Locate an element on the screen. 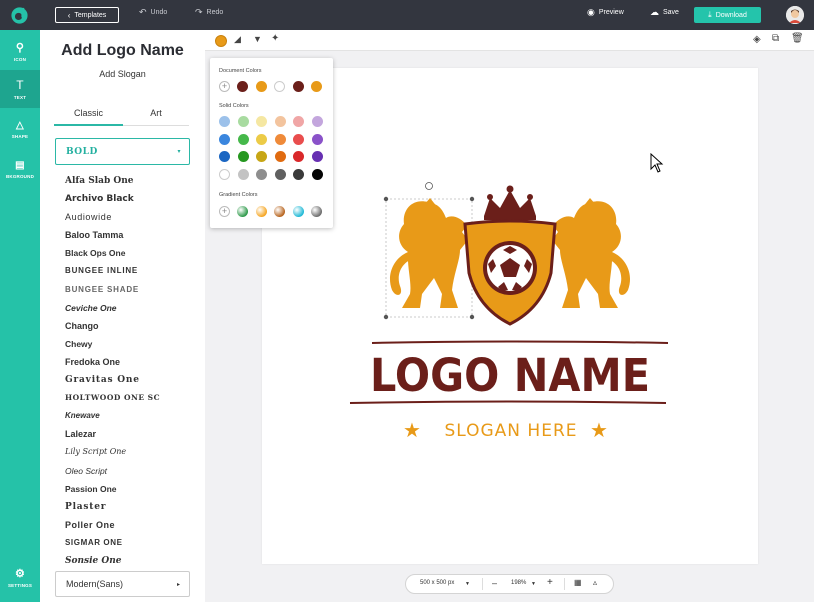 This screenshot has width=814, height=602. nav-icon-label: ICON is located at coordinates (20, 59).